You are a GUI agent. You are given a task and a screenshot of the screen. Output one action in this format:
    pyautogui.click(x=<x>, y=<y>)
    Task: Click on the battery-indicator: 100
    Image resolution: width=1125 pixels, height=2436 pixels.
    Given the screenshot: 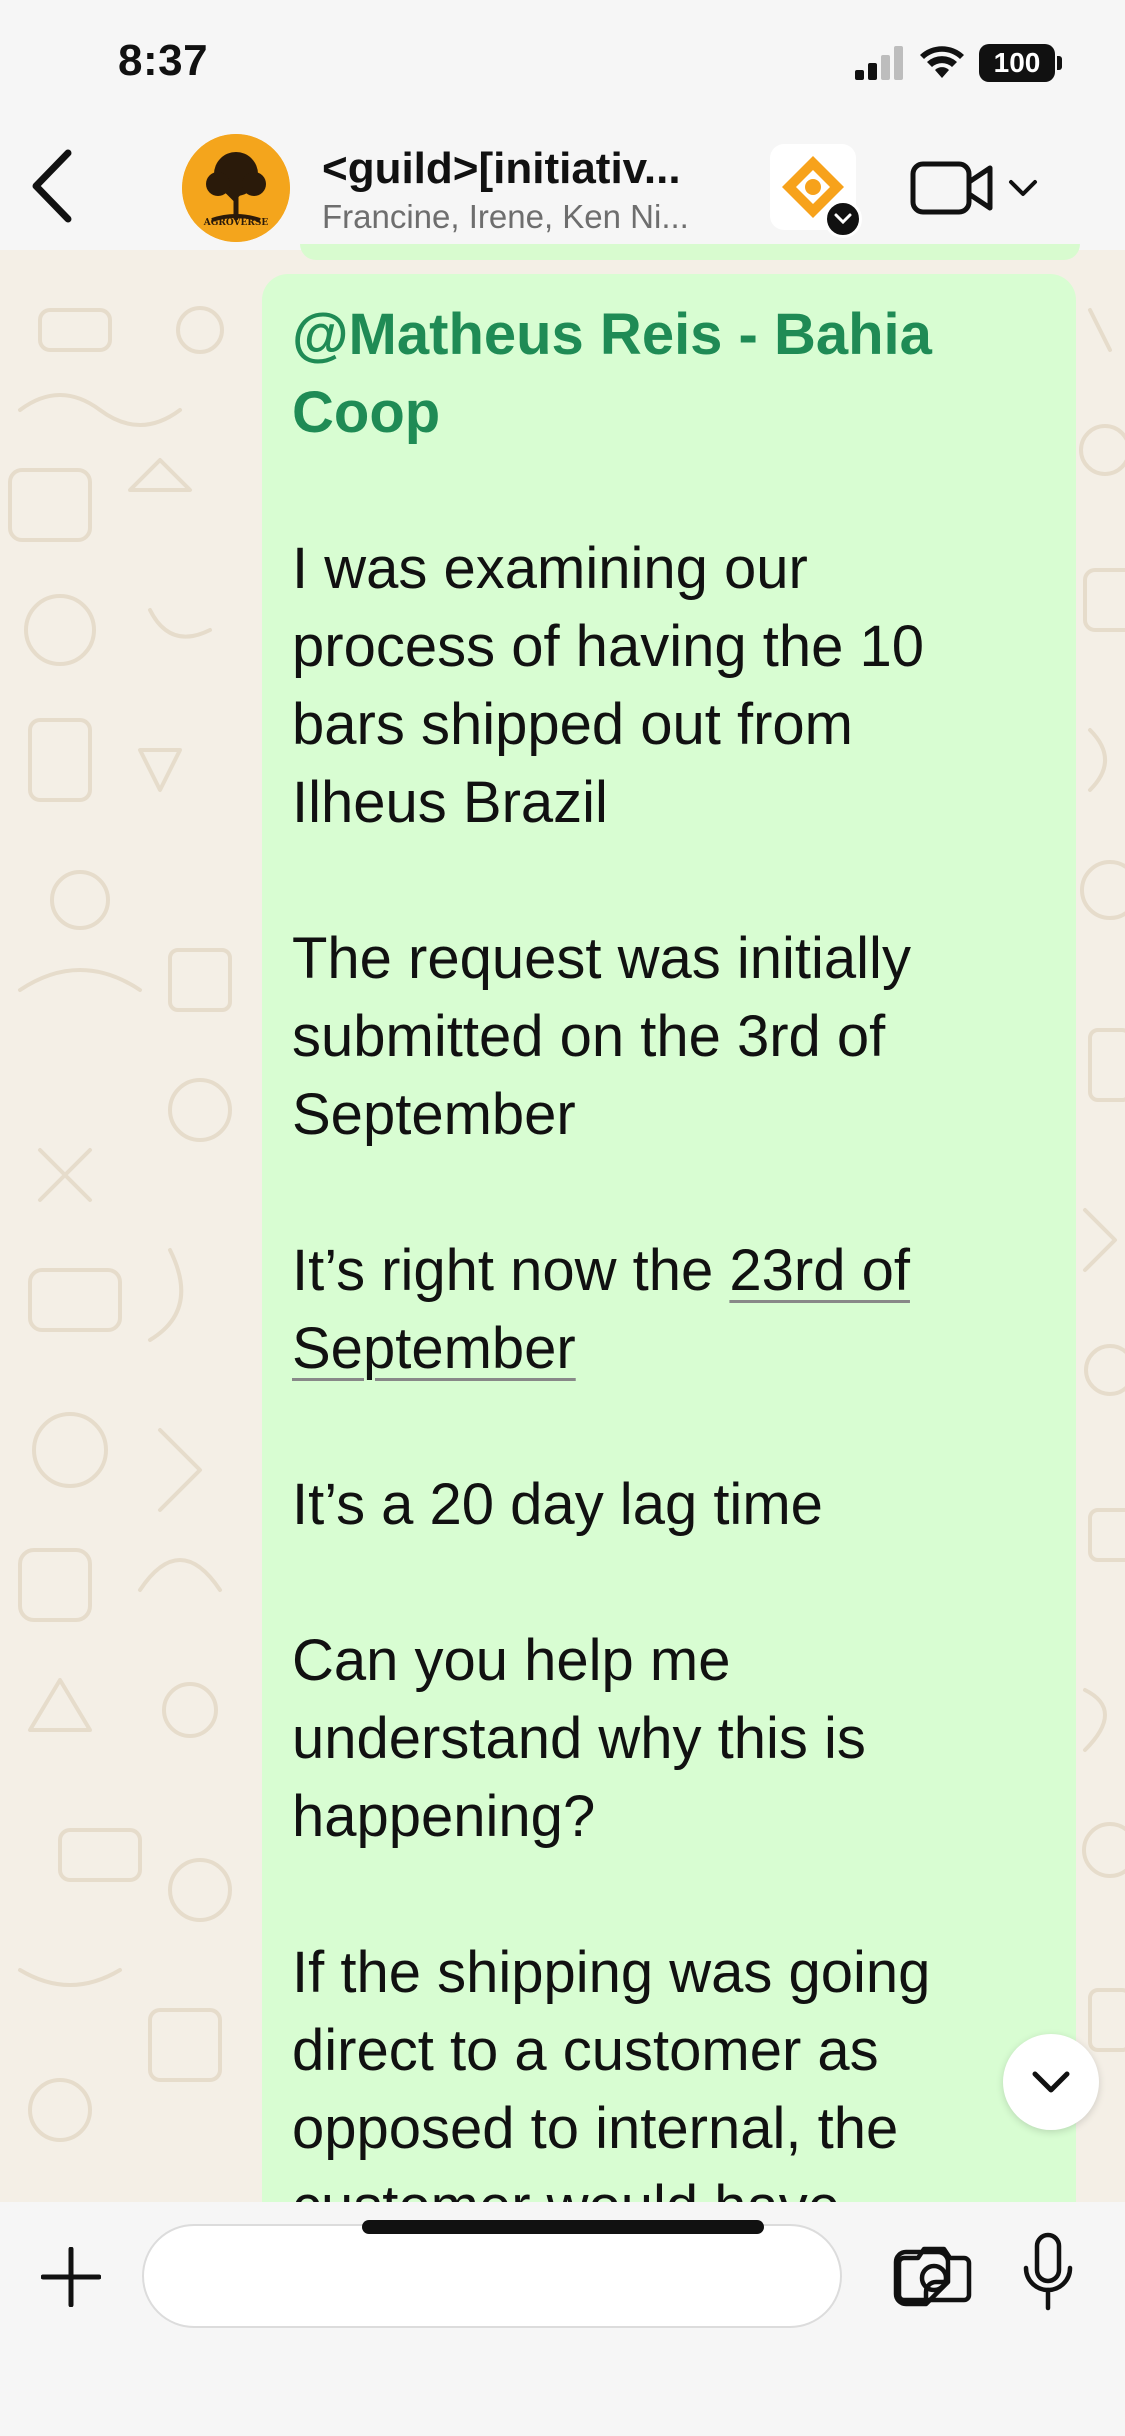 What is the action you would take?
    pyautogui.click(x=1020, y=63)
    